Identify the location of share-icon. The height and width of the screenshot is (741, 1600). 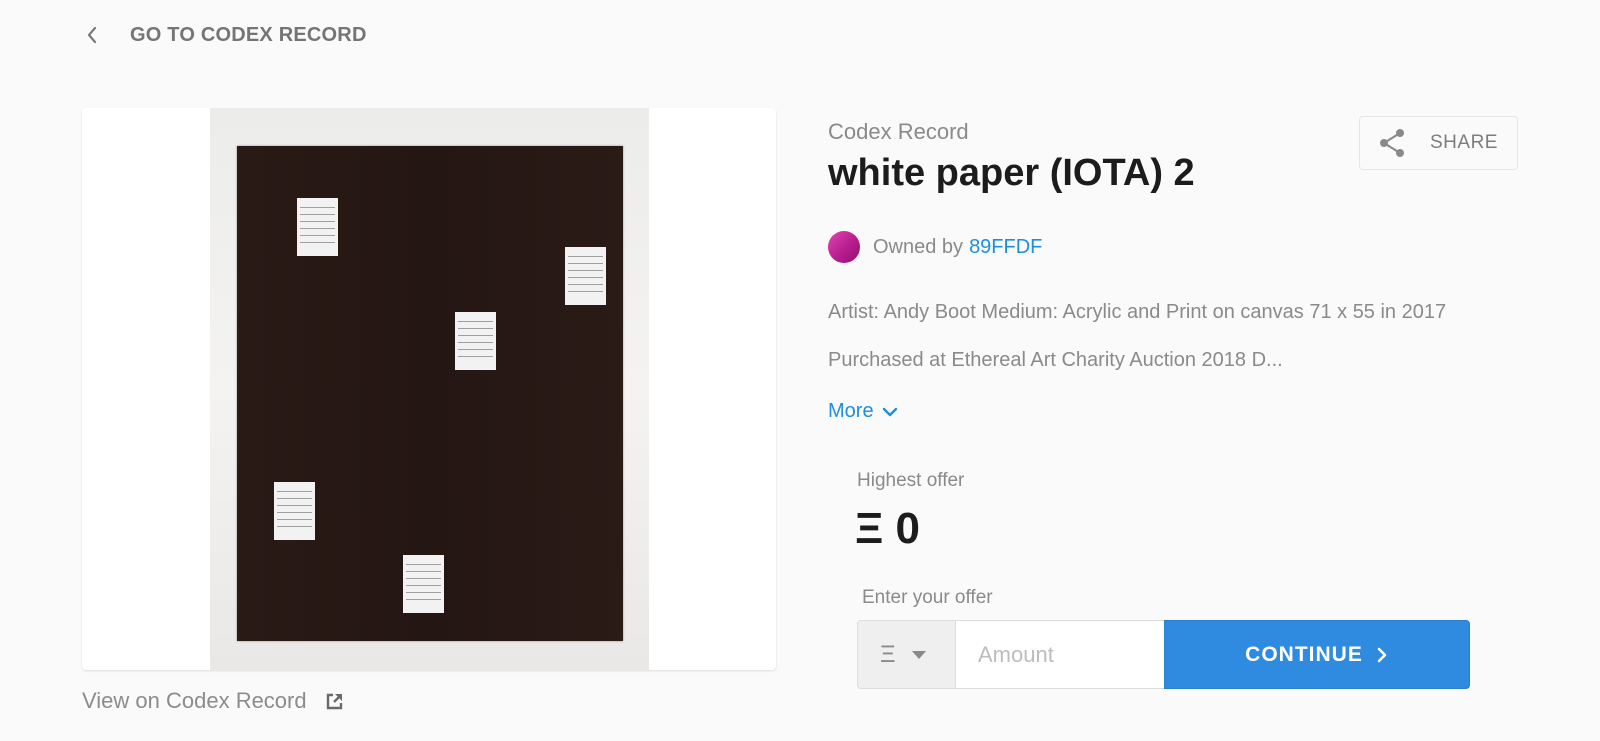
(1393, 143).